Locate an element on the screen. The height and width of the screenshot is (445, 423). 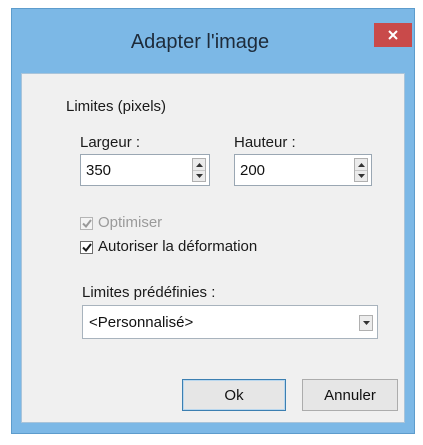
height-input: 200 is located at coordinates (252, 170).